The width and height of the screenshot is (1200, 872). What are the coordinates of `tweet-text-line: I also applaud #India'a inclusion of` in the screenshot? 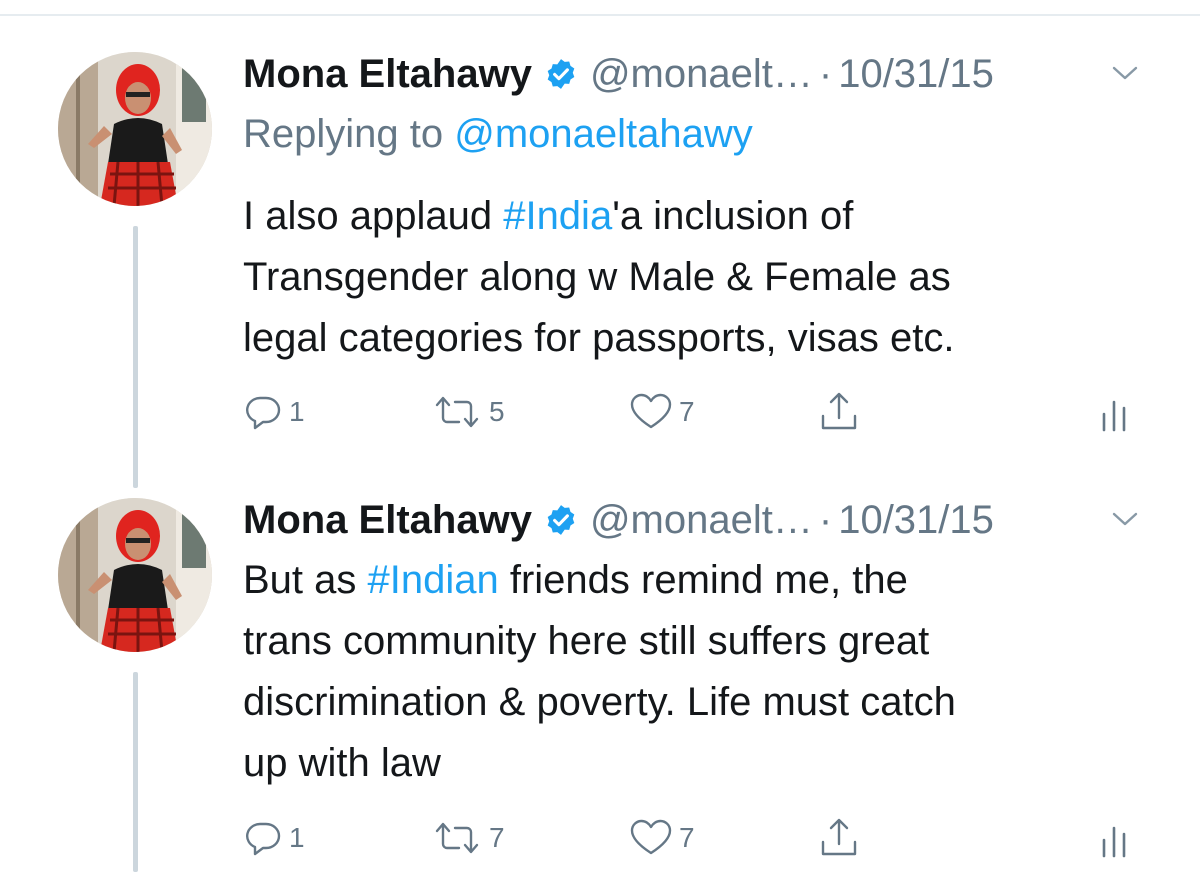 It's located at (693, 216).